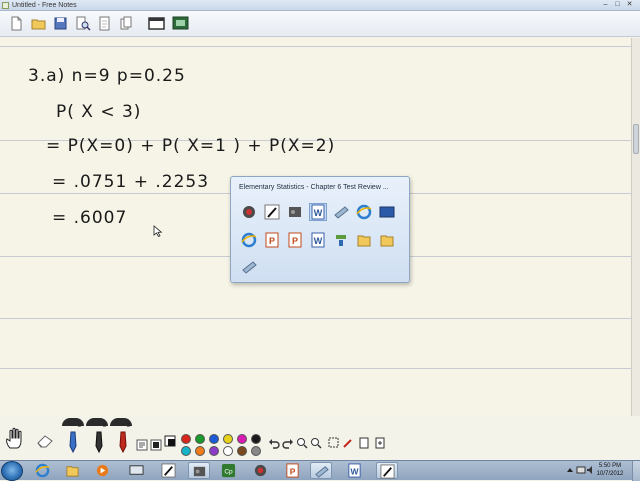 The width and height of the screenshot is (640, 481). Describe the element at coordinates (200, 451) in the screenshot. I see `color-swatch-orange` at that location.